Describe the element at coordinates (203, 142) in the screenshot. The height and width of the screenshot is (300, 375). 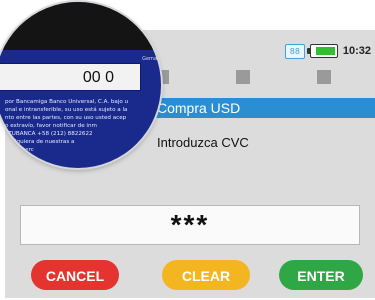
I see `cvc-prompt: Introduzca CVC` at that location.